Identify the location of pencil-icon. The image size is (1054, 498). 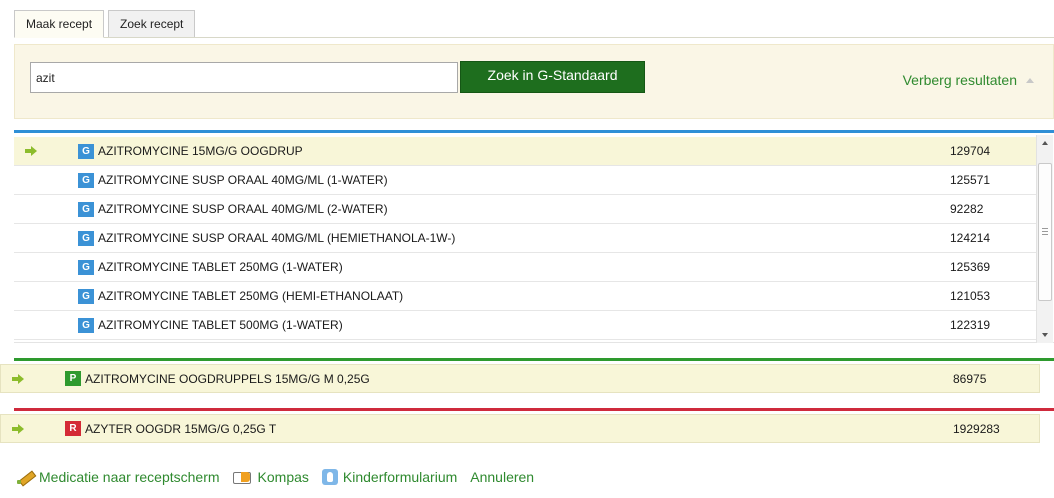
(25, 477).